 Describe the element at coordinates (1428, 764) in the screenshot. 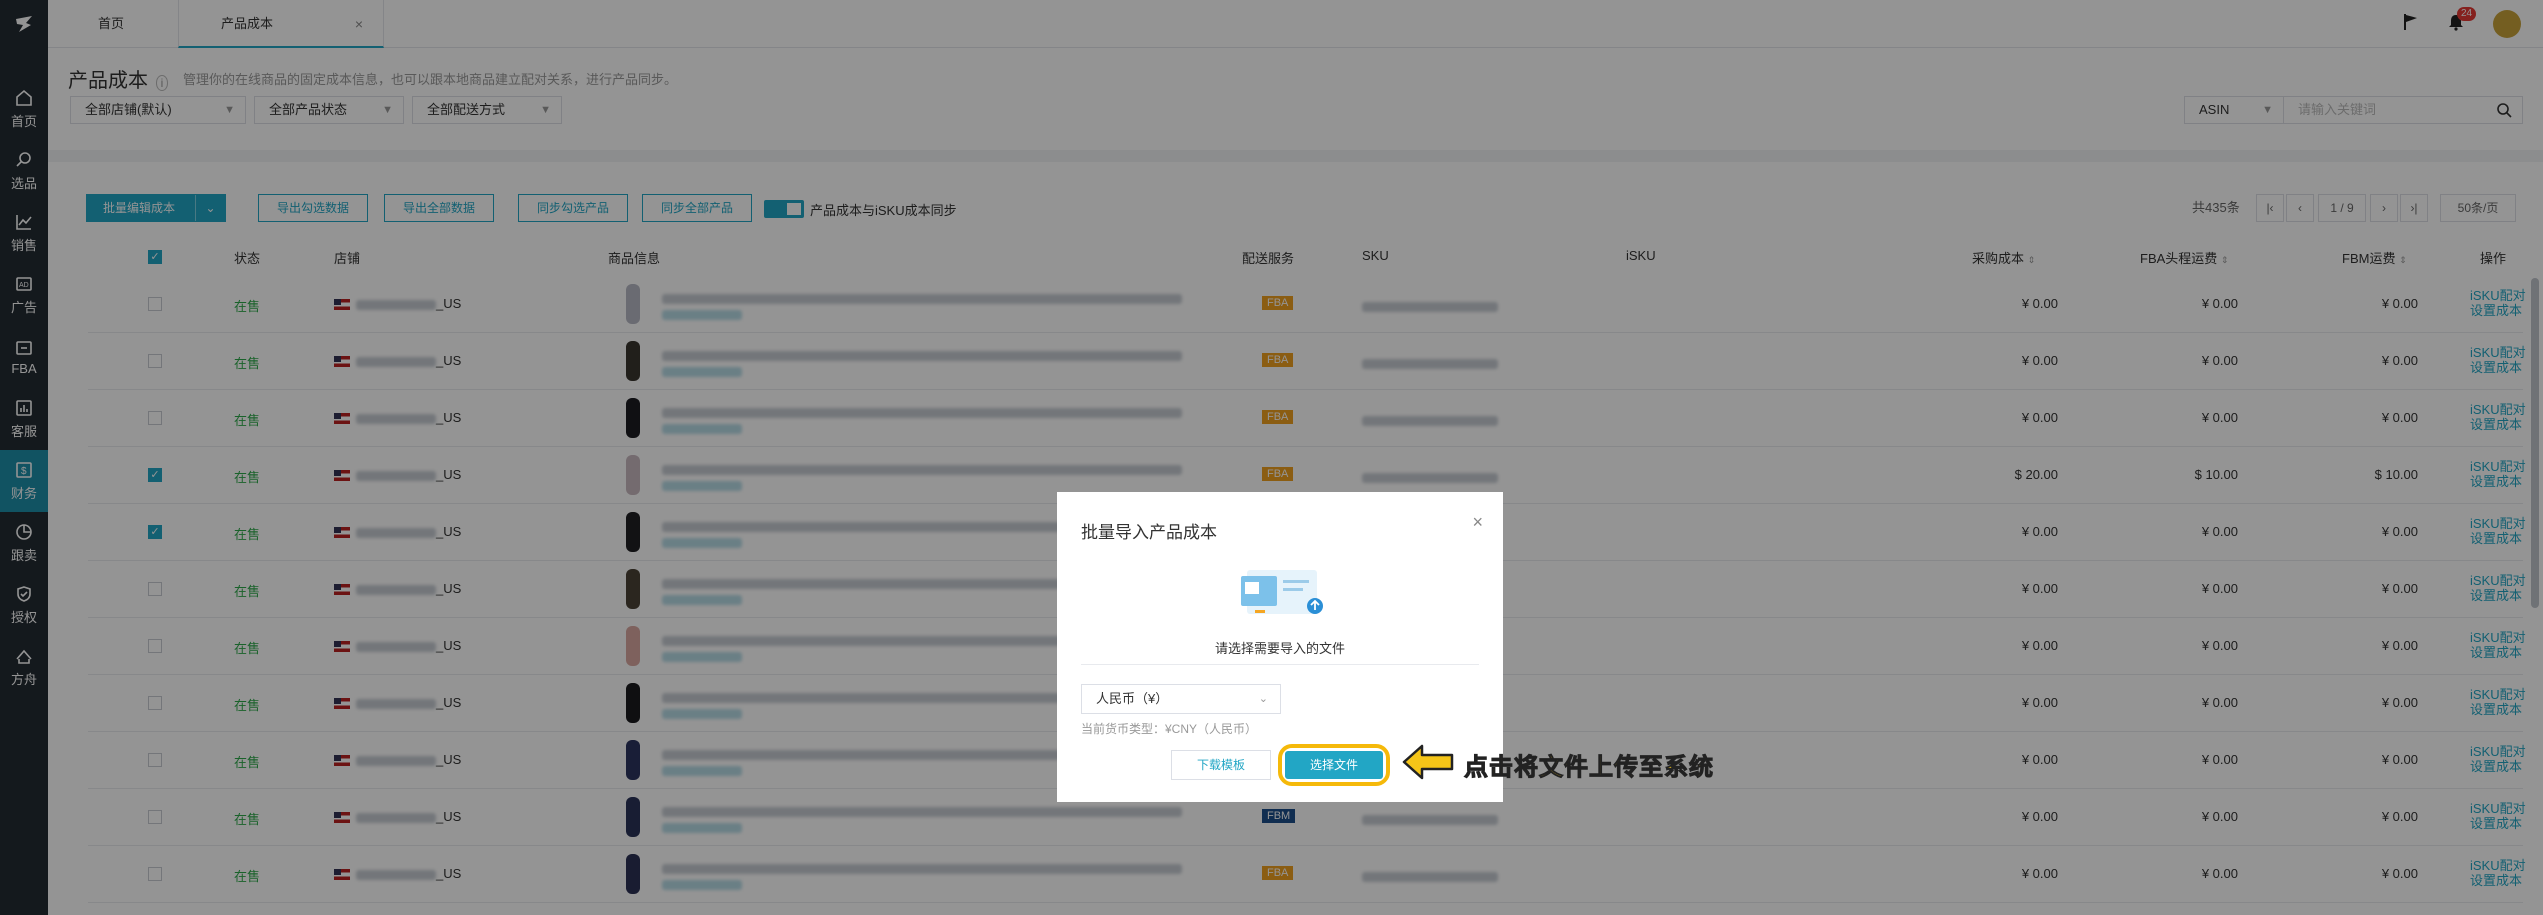

I see `arrow-left-icon` at that location.